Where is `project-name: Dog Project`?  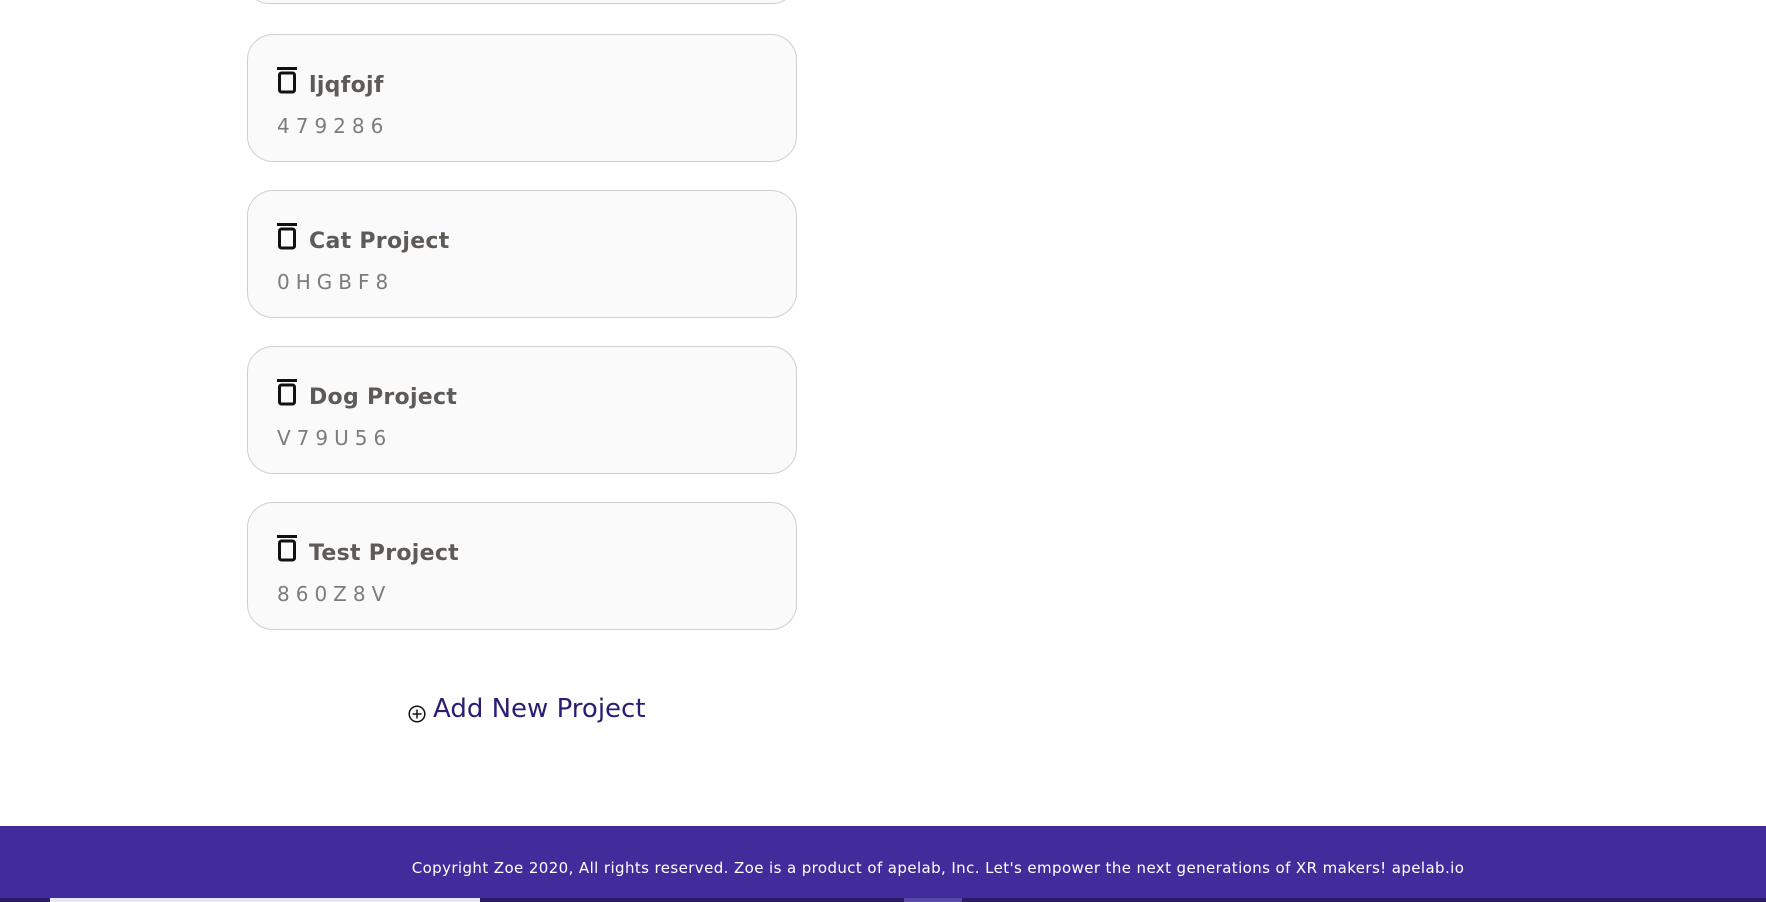
project-name: Dog Project is located at coordinates (383, 397).